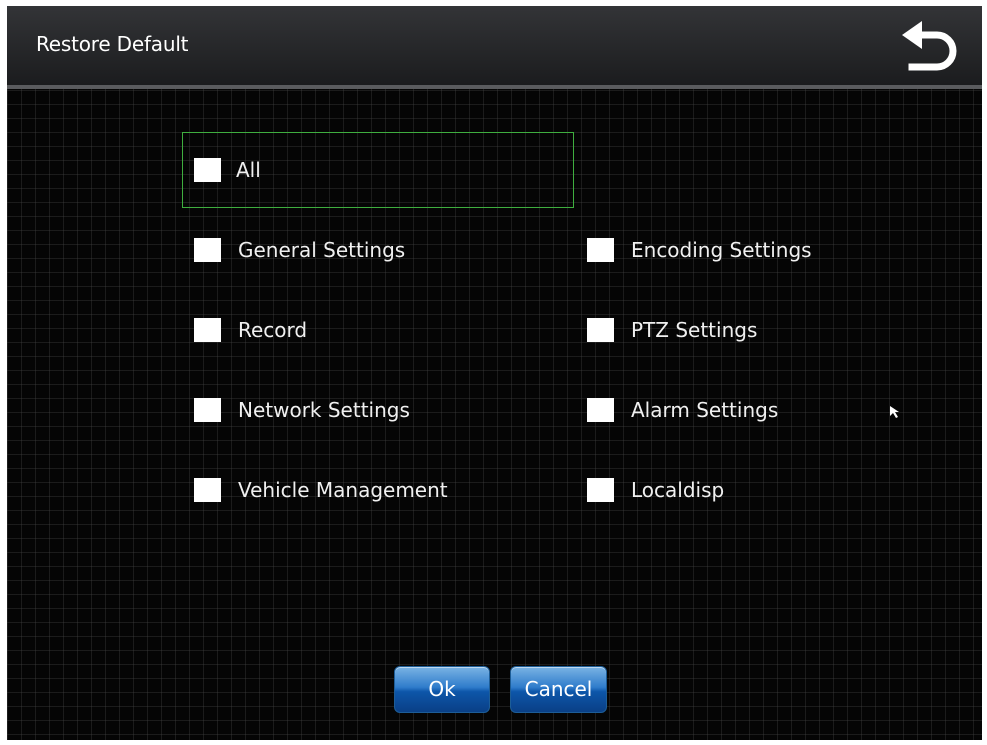 This screenshot has height=745, width=987. What do you see at coordinates (705, 410) in the screenshot?
I see `checkbox-alarm-settings-label: Alarm Settings` at bounding box center [705, 410].